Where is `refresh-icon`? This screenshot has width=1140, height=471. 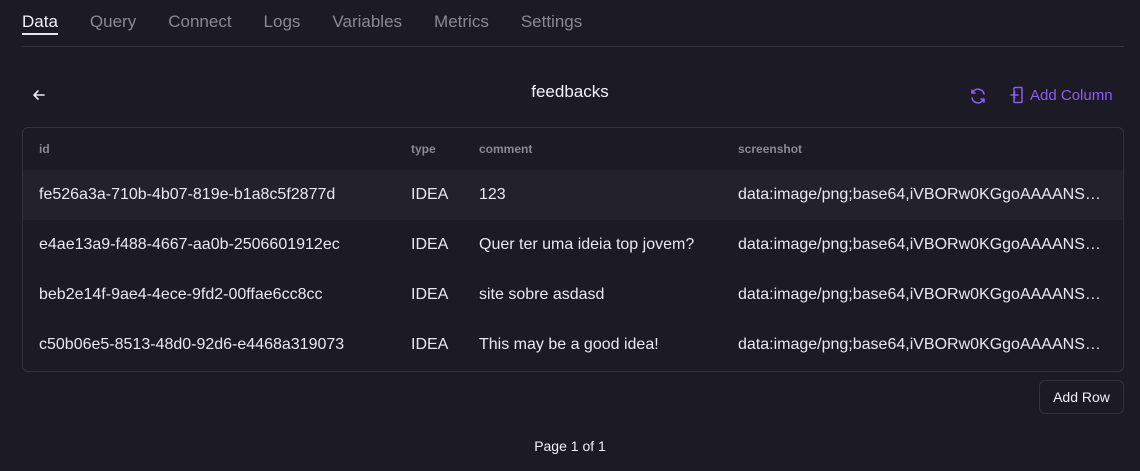 refresh-icon is located at coordinates (978, 96).